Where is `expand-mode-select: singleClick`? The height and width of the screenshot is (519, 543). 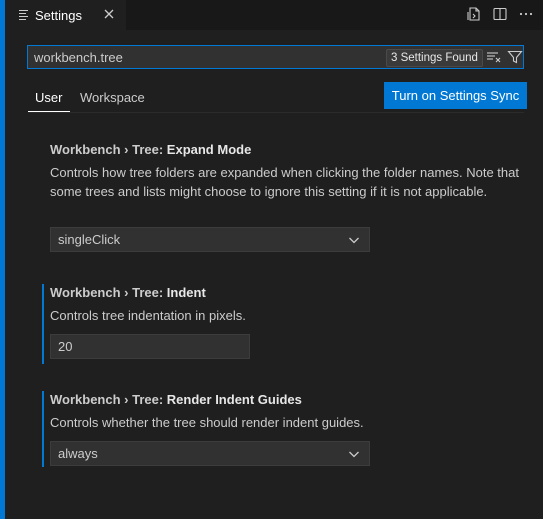 expand-mode-select: singleClick is located at coordinates (210, 239).